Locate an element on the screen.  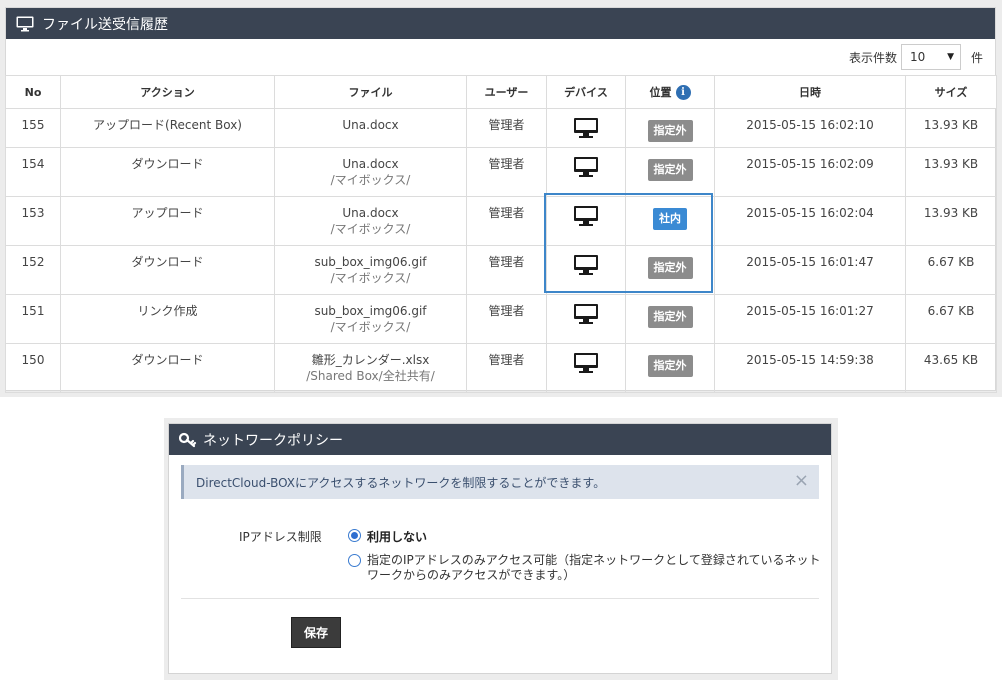
cell-datetime: 2015-05-15 16:02:10 is located at coordinates (810, 128).